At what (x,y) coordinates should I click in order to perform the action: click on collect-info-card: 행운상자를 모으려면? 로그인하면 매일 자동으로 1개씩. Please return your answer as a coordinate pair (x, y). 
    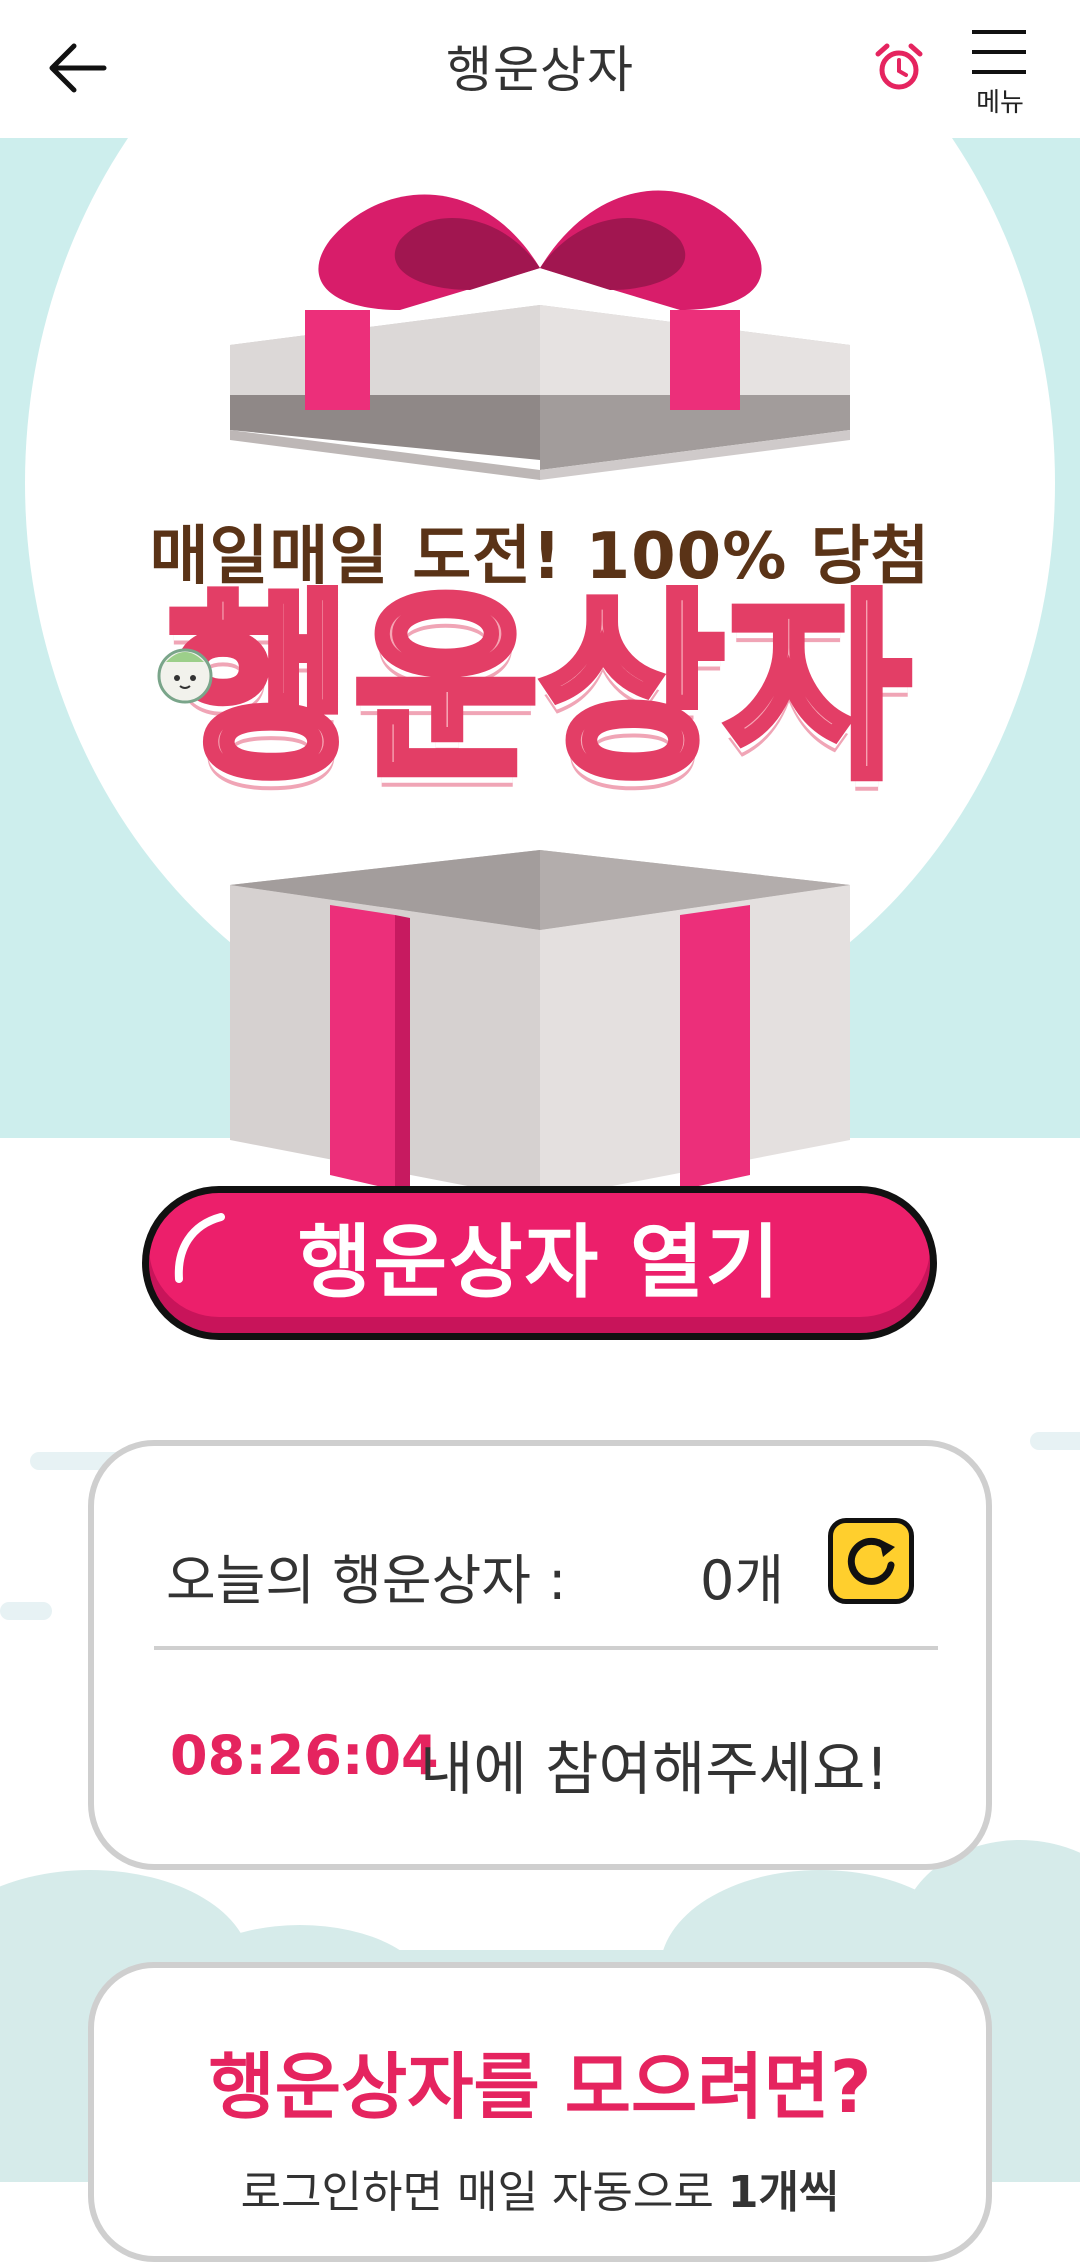
    Looking at the image, I should click on (540, 2112).